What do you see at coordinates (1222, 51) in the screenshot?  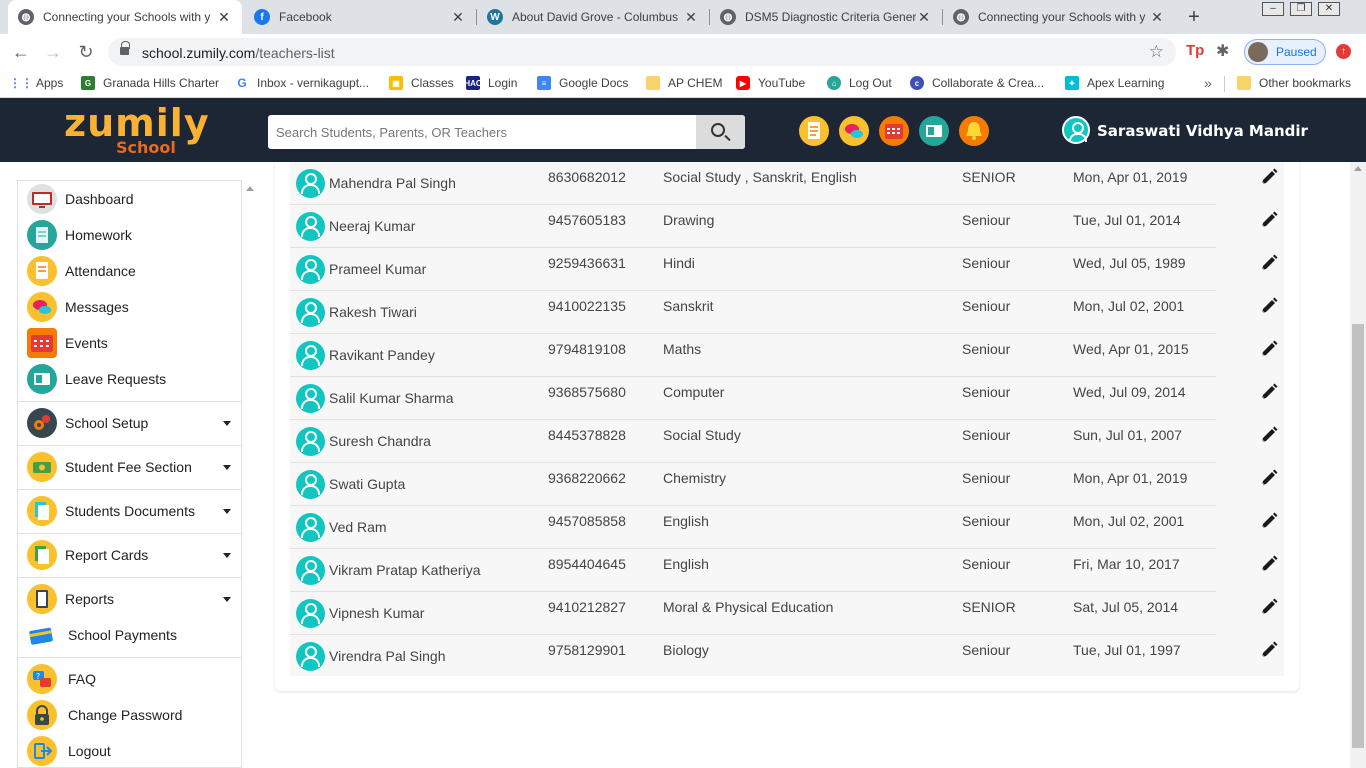 I see `extensions-icon: ✱` at bounding box center [1222, 51].